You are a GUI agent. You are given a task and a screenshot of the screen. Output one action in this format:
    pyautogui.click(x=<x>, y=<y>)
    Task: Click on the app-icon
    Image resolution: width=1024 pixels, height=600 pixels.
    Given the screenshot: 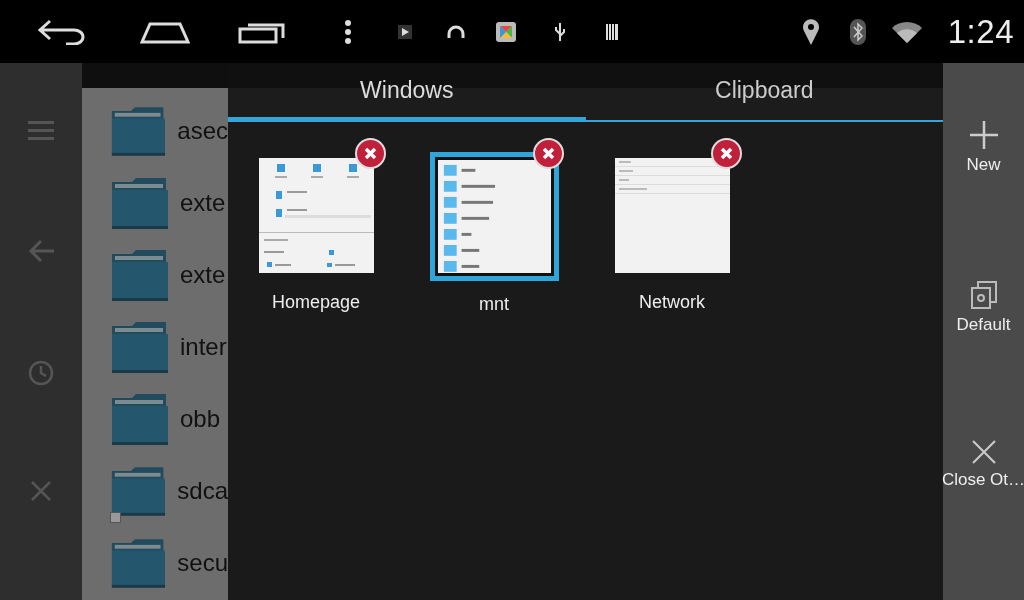 What is the action you would take?
    pyautogui.click(x=506, y=31)
    